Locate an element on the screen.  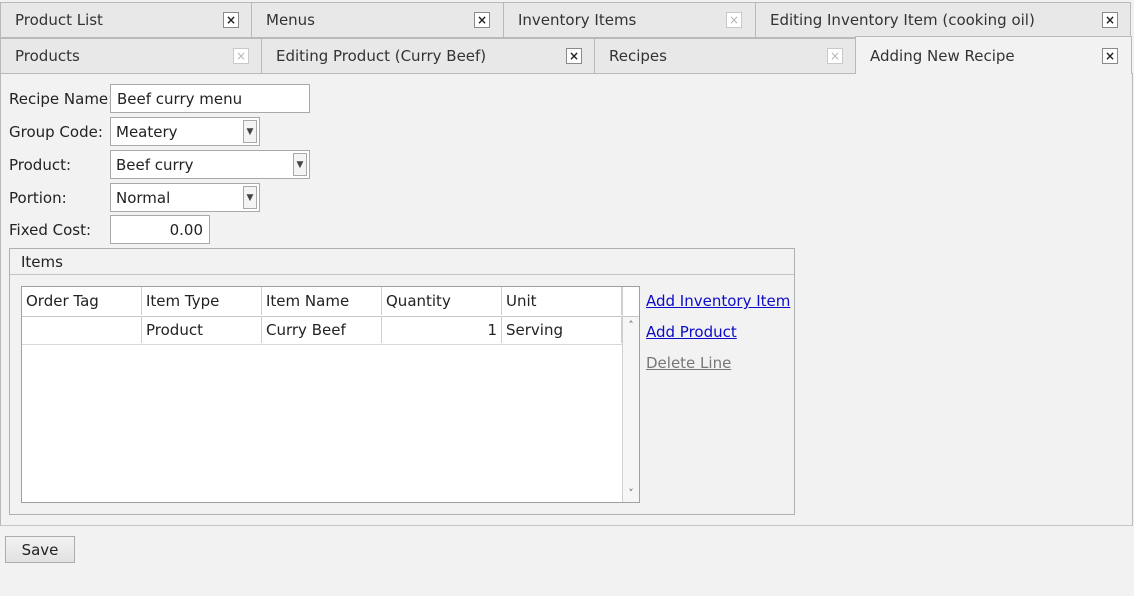
cell-item-name: Curry Beef is located at coordinates (322, 329).